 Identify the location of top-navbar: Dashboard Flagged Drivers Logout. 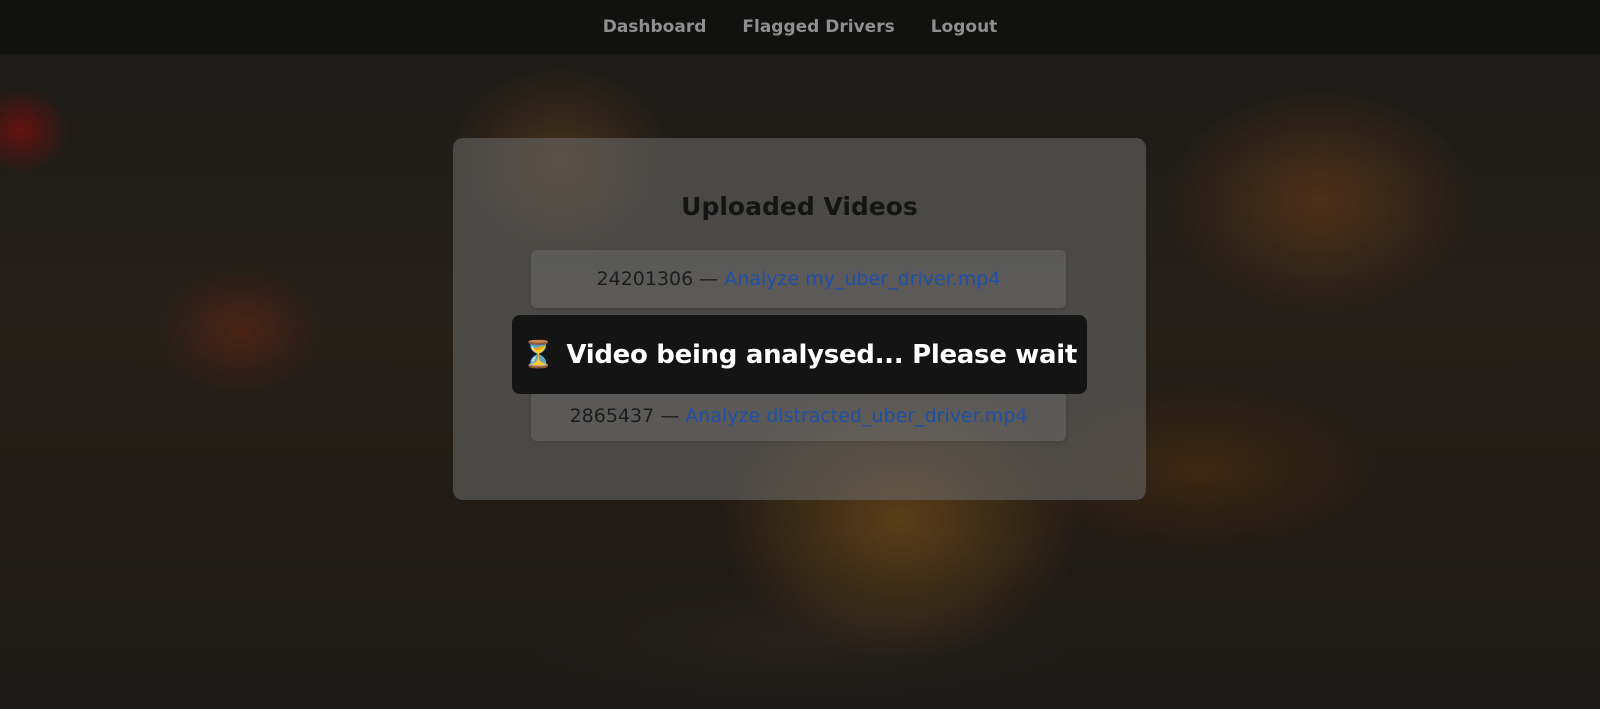
(800, 27).